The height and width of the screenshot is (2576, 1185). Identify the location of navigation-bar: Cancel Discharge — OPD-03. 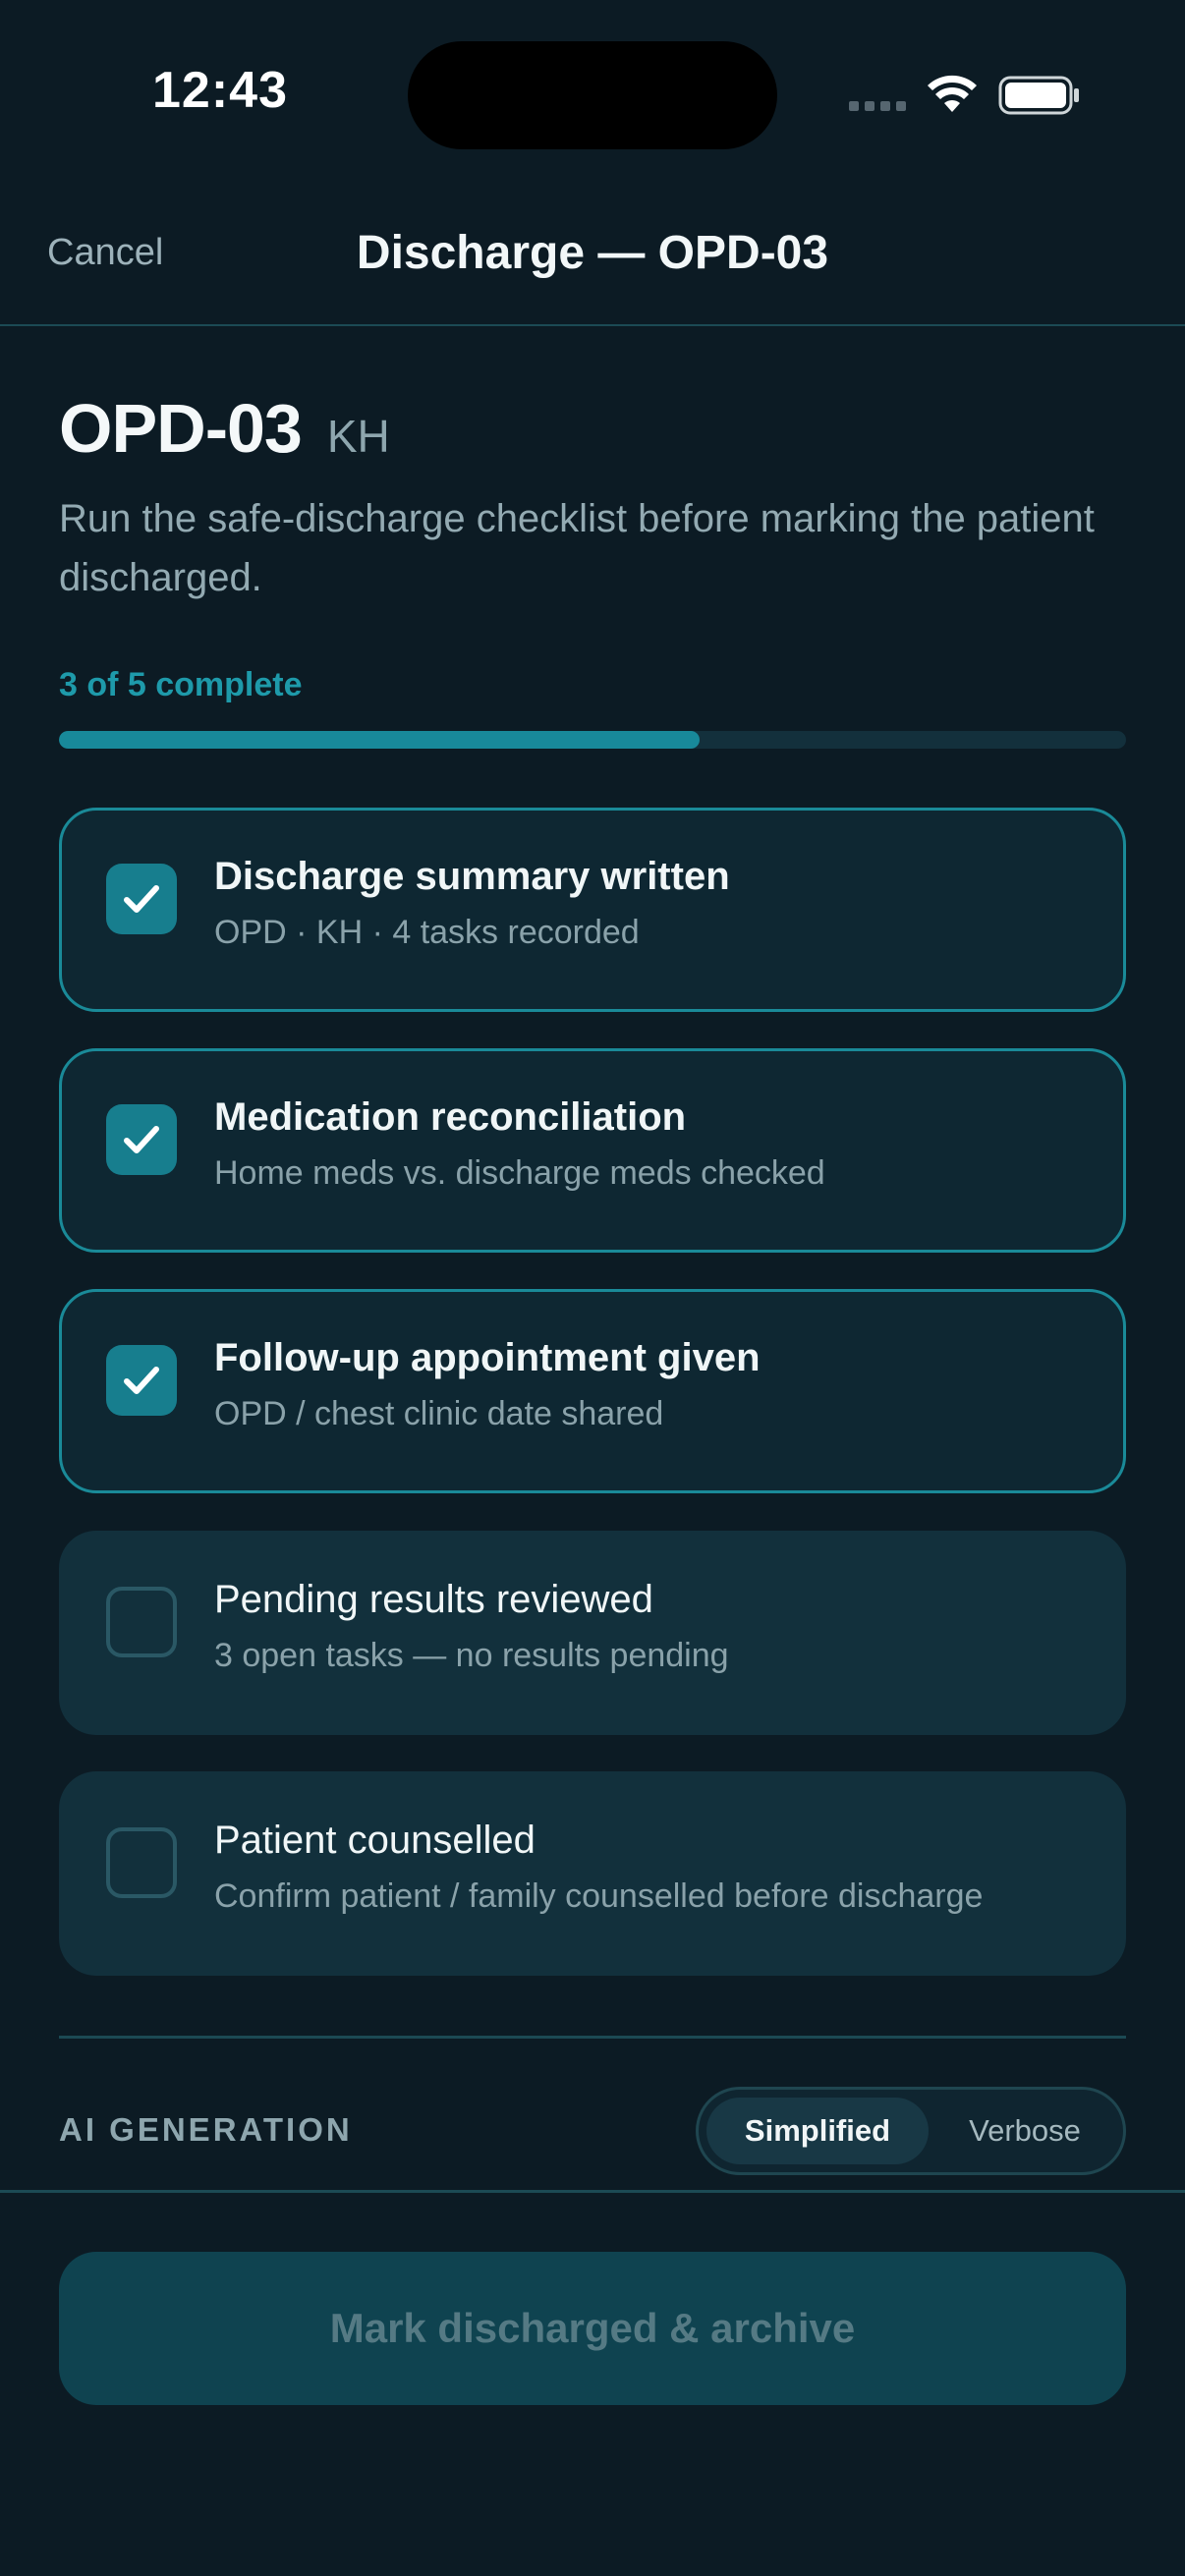
(592, 256).